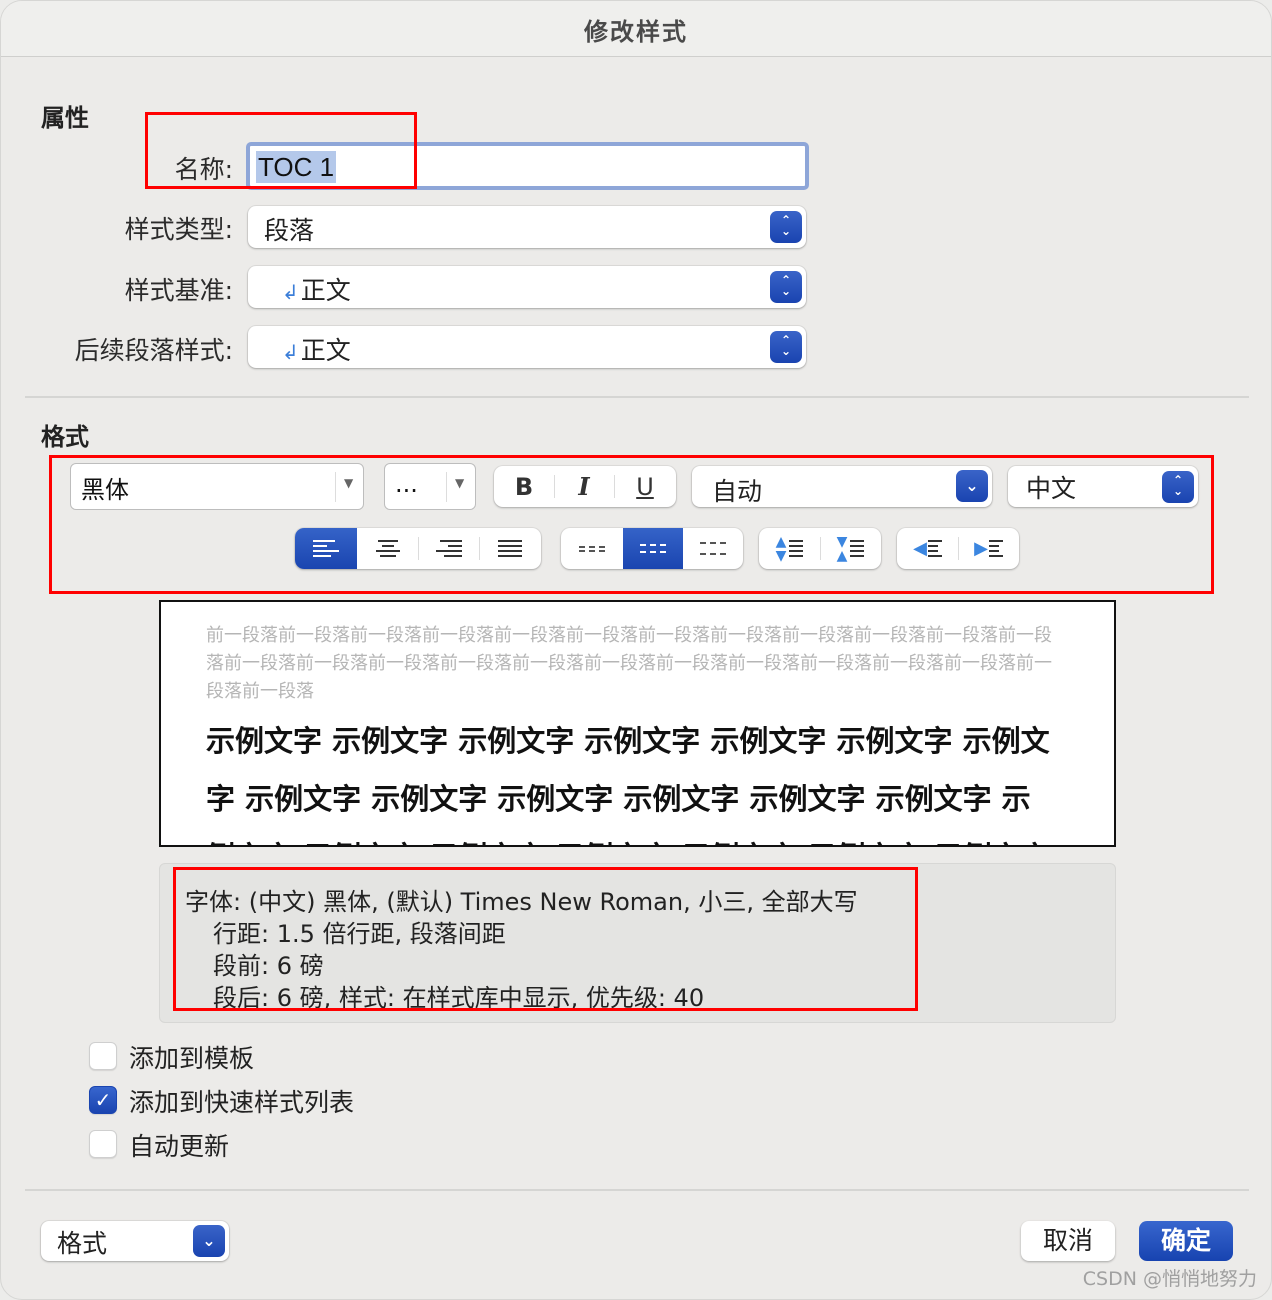 Image resolution: width=1272 pixels, height=1300 pixels. Describe the element at coordinates (192, 1058) in the screenshot. I see `add-to-template-label: 添加到模板` at that location.